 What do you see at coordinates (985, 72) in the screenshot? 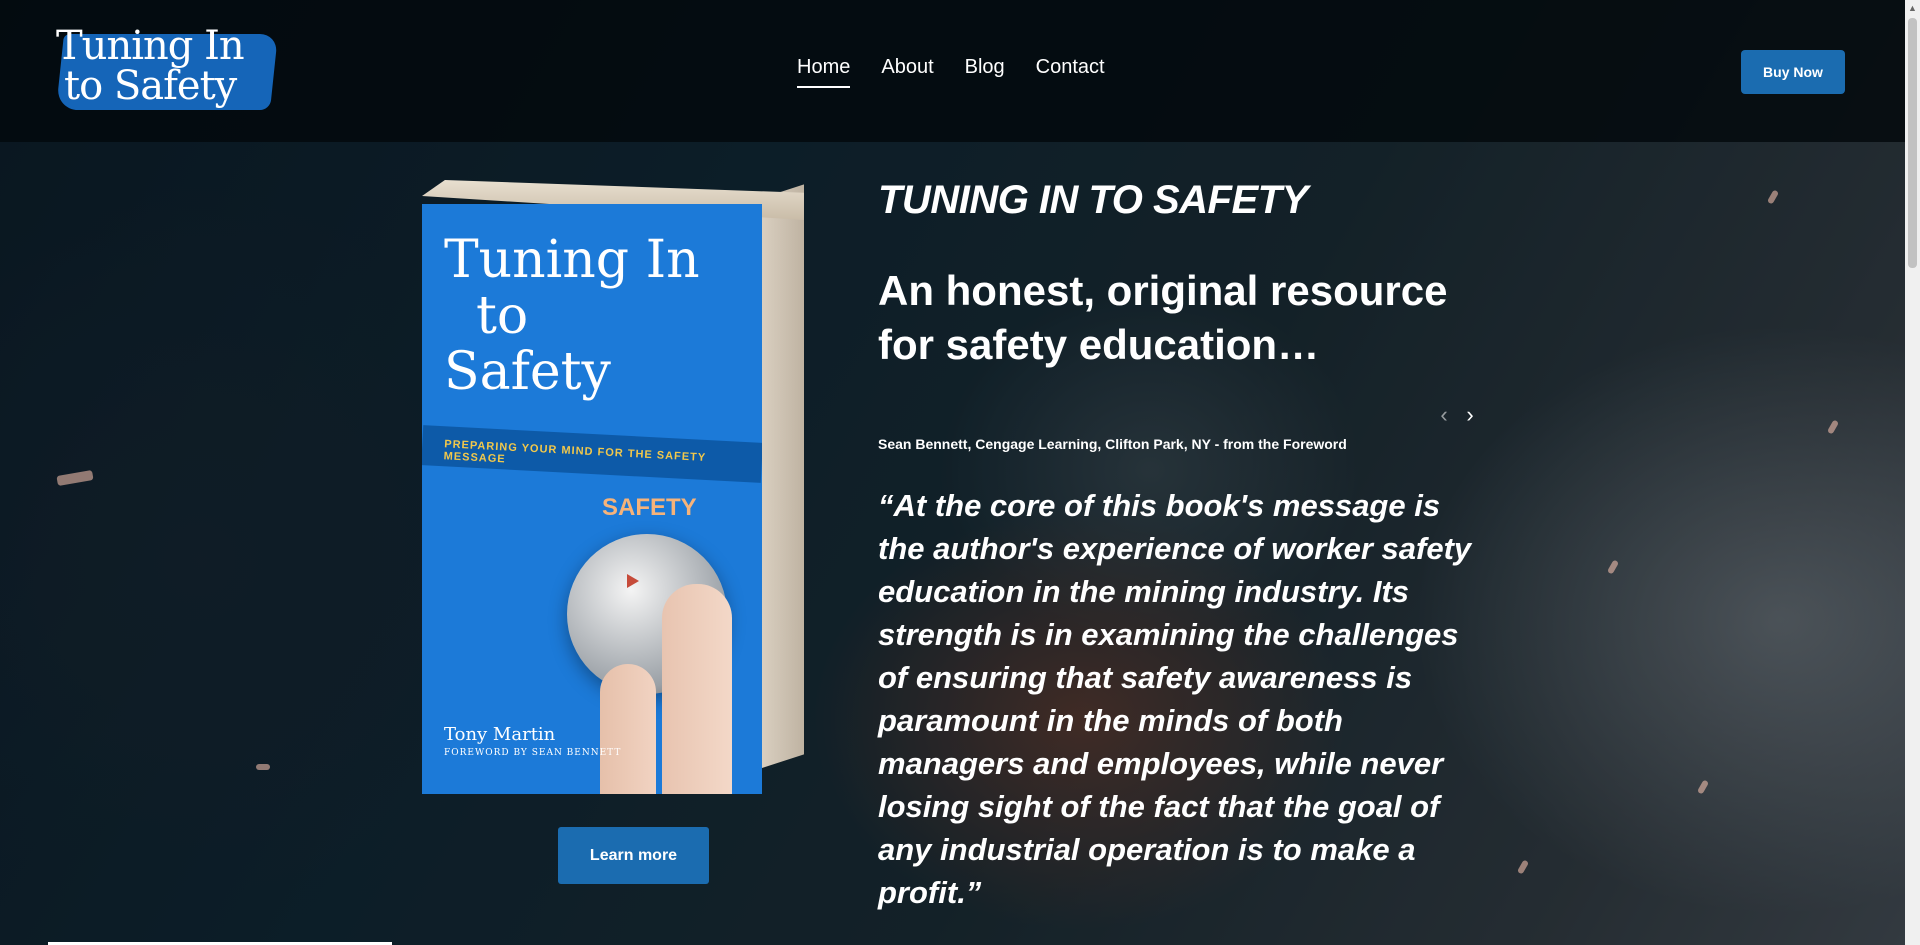
I see `nav-blog: Blog` at bounding box center [985, 72].